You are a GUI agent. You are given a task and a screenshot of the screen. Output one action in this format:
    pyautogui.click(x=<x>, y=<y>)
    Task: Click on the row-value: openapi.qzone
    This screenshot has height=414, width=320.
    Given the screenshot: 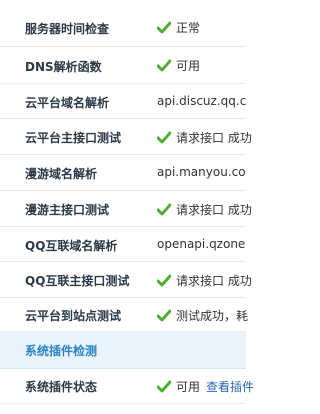 What is the action you would take?
    pyautogui.click(x=201, y=244)
    